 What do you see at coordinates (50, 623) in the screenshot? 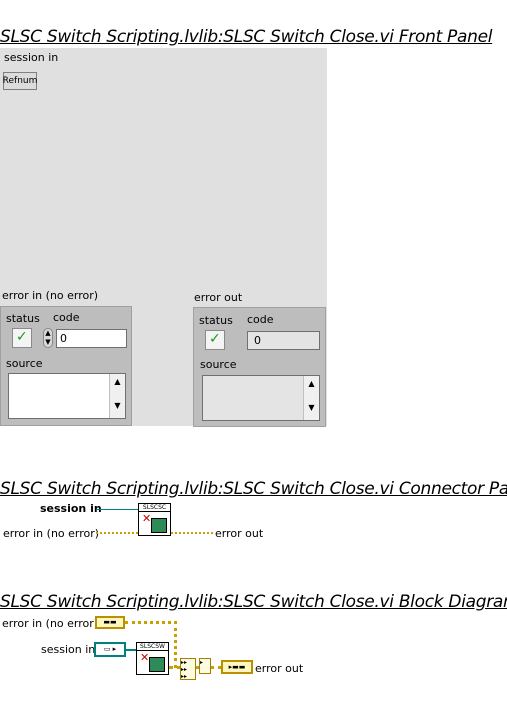
I see `bd-error-in-label: error in (no error)` at bounding box center [50, 623].